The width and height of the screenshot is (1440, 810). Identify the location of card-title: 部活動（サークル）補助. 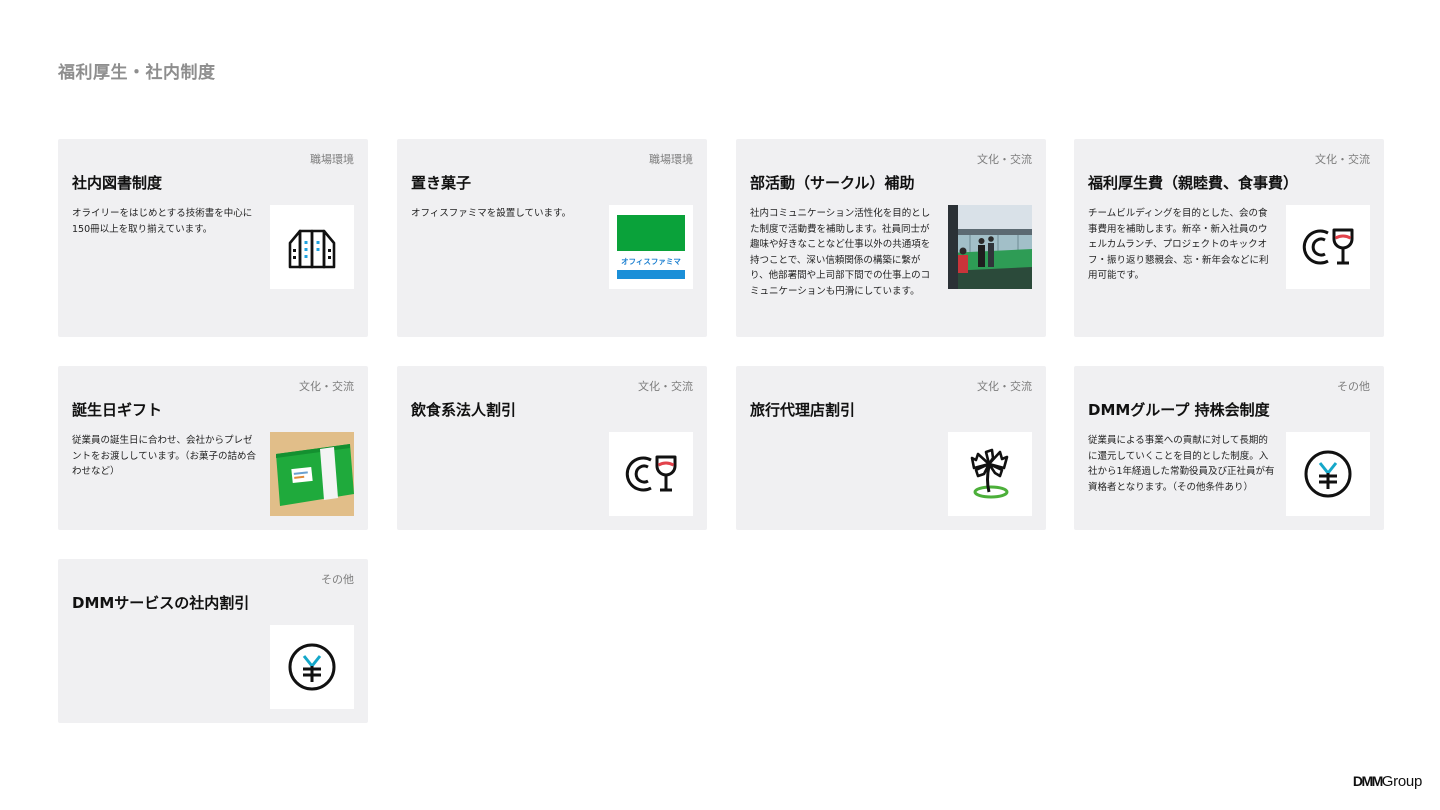
(832, 183).